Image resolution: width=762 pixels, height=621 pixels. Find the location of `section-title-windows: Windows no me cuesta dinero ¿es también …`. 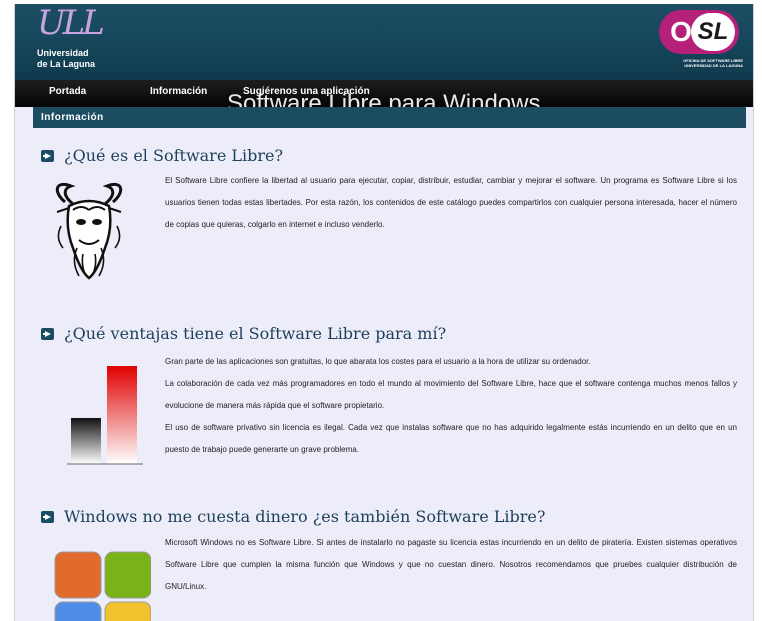

section-title-windows: Windows no me cuesta dinero ¿es también … is located at coordinates (293, 516).